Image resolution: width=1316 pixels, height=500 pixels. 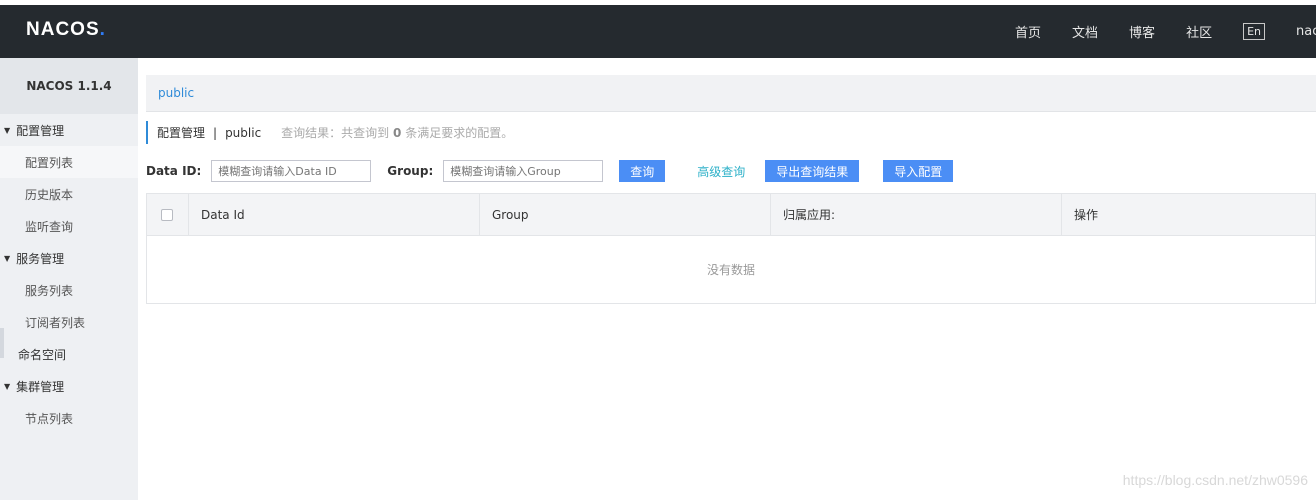 I want to click on select-all-checkbox, so click(x=167, y=214).